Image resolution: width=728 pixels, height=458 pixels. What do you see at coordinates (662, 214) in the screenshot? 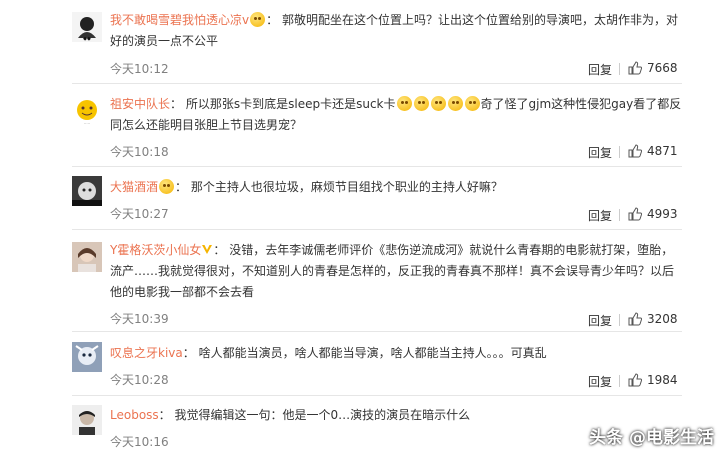
I see `like-count: 4993` at bounding box center [662, 214].